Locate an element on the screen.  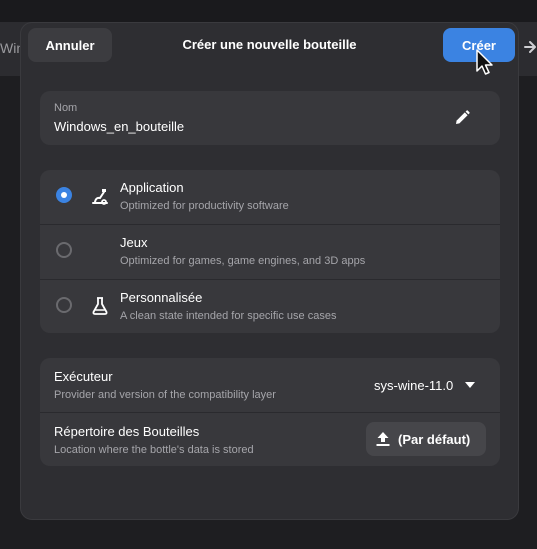
directory-button-label: (Par défaut) is located at coordinates (434, 439).